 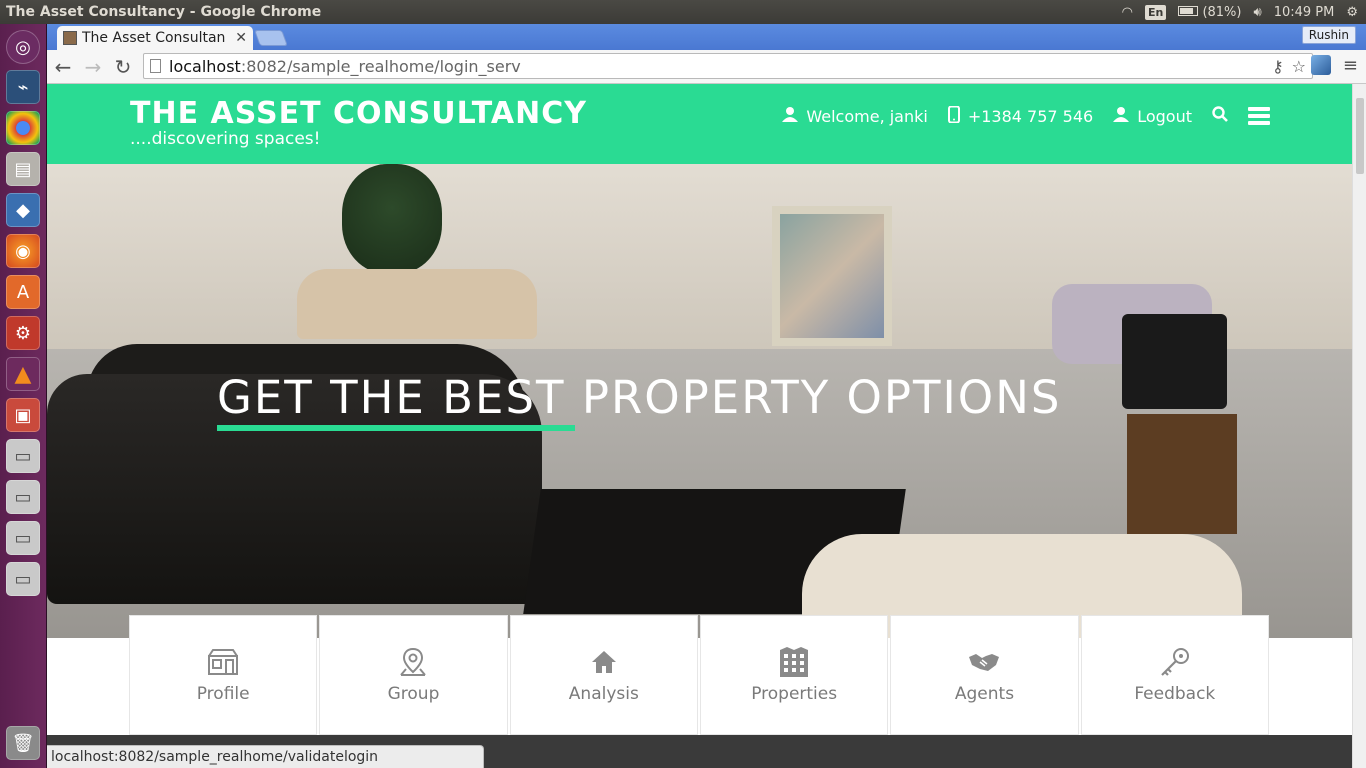 I want to click on unity-launcher: ◎ ⌁ ▤ ◆ ◉ A ⚙ ▲ ▣ ▭ ▭ ▭ ▭ 🗑︎, so click(x=23, y=396).